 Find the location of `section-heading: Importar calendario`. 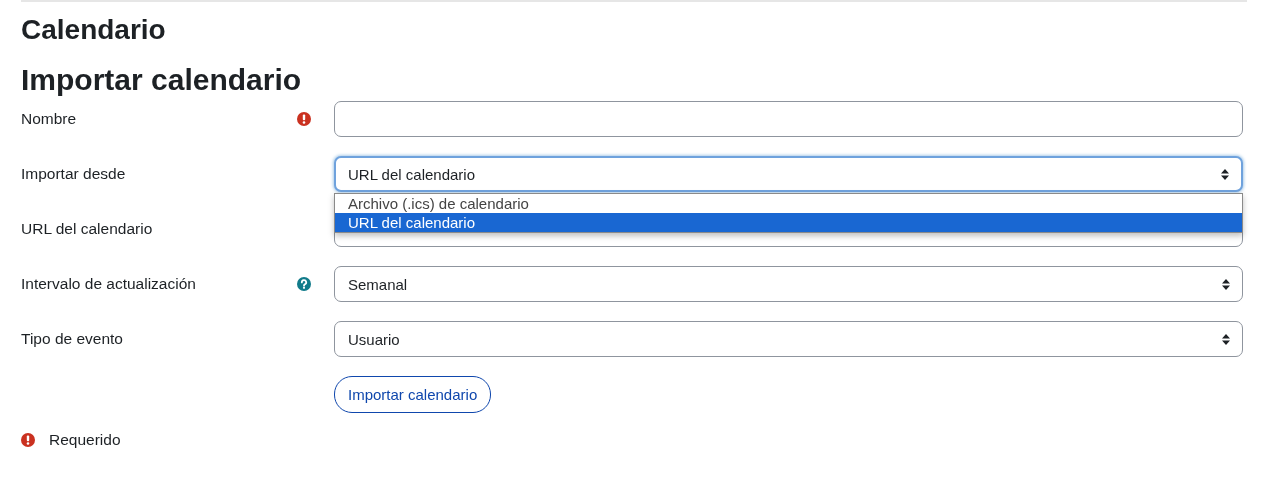

section-heading: Importar calendario is located at coordinates (161, 80).